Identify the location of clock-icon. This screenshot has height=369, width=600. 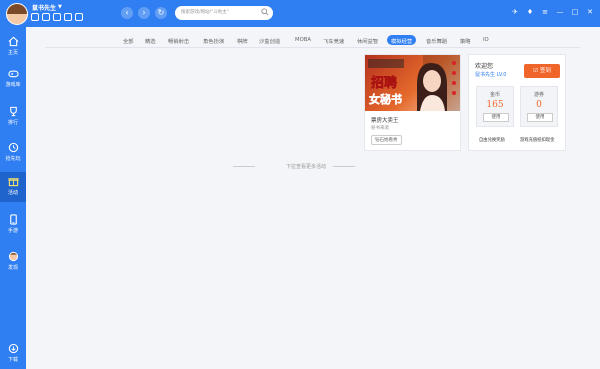
(13, 147).